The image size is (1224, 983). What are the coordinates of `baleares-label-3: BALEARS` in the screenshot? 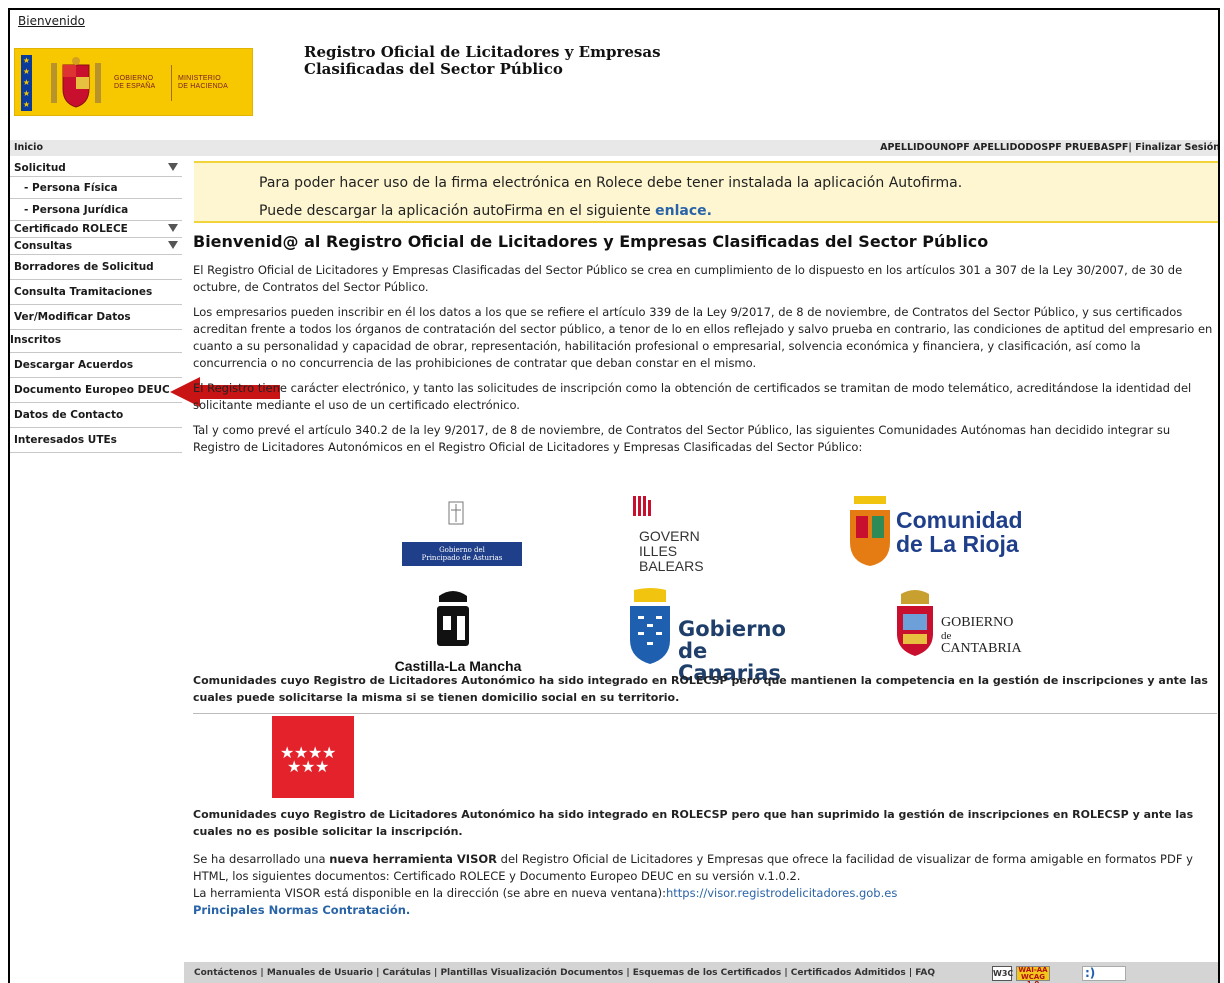 It's located at (671, 566).